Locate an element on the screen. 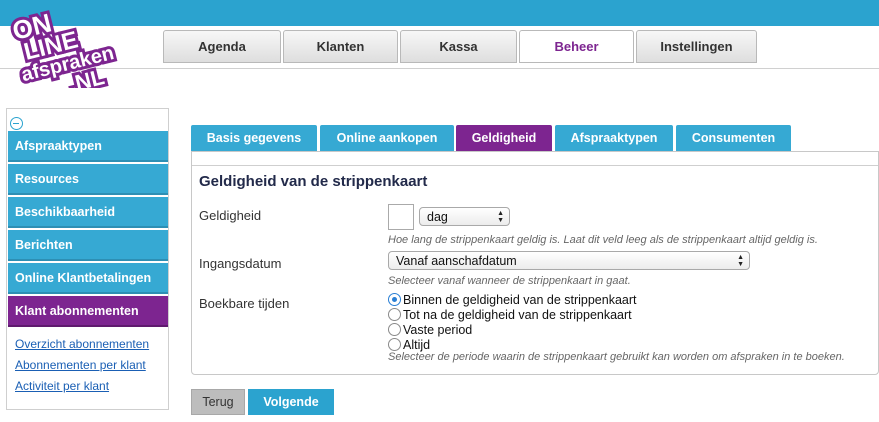 Image resolution: width=879 pixels, height=422 pixels. tab-kassa: Kassa is located at coordinates (458, 46).